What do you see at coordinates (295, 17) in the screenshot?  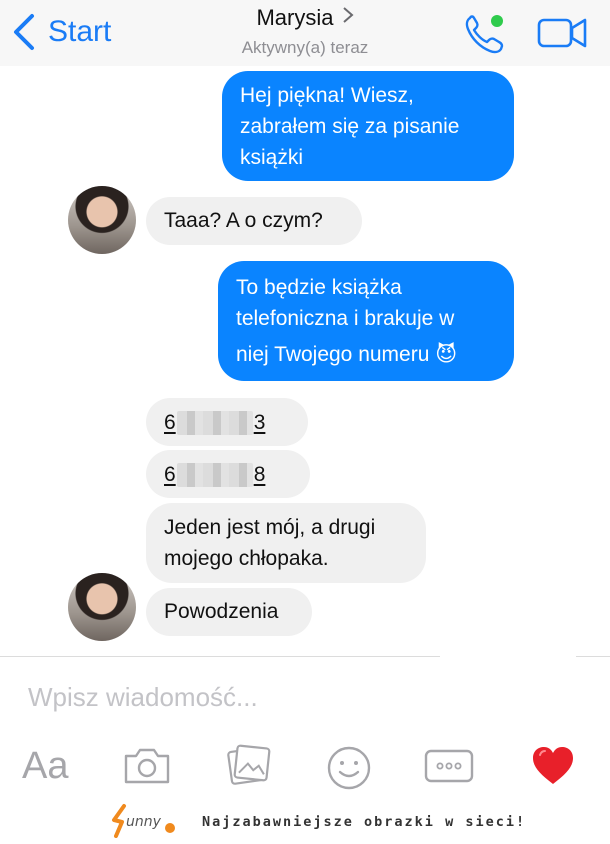 I see `contact-name: Marysia` at bounding box center [295, 17].